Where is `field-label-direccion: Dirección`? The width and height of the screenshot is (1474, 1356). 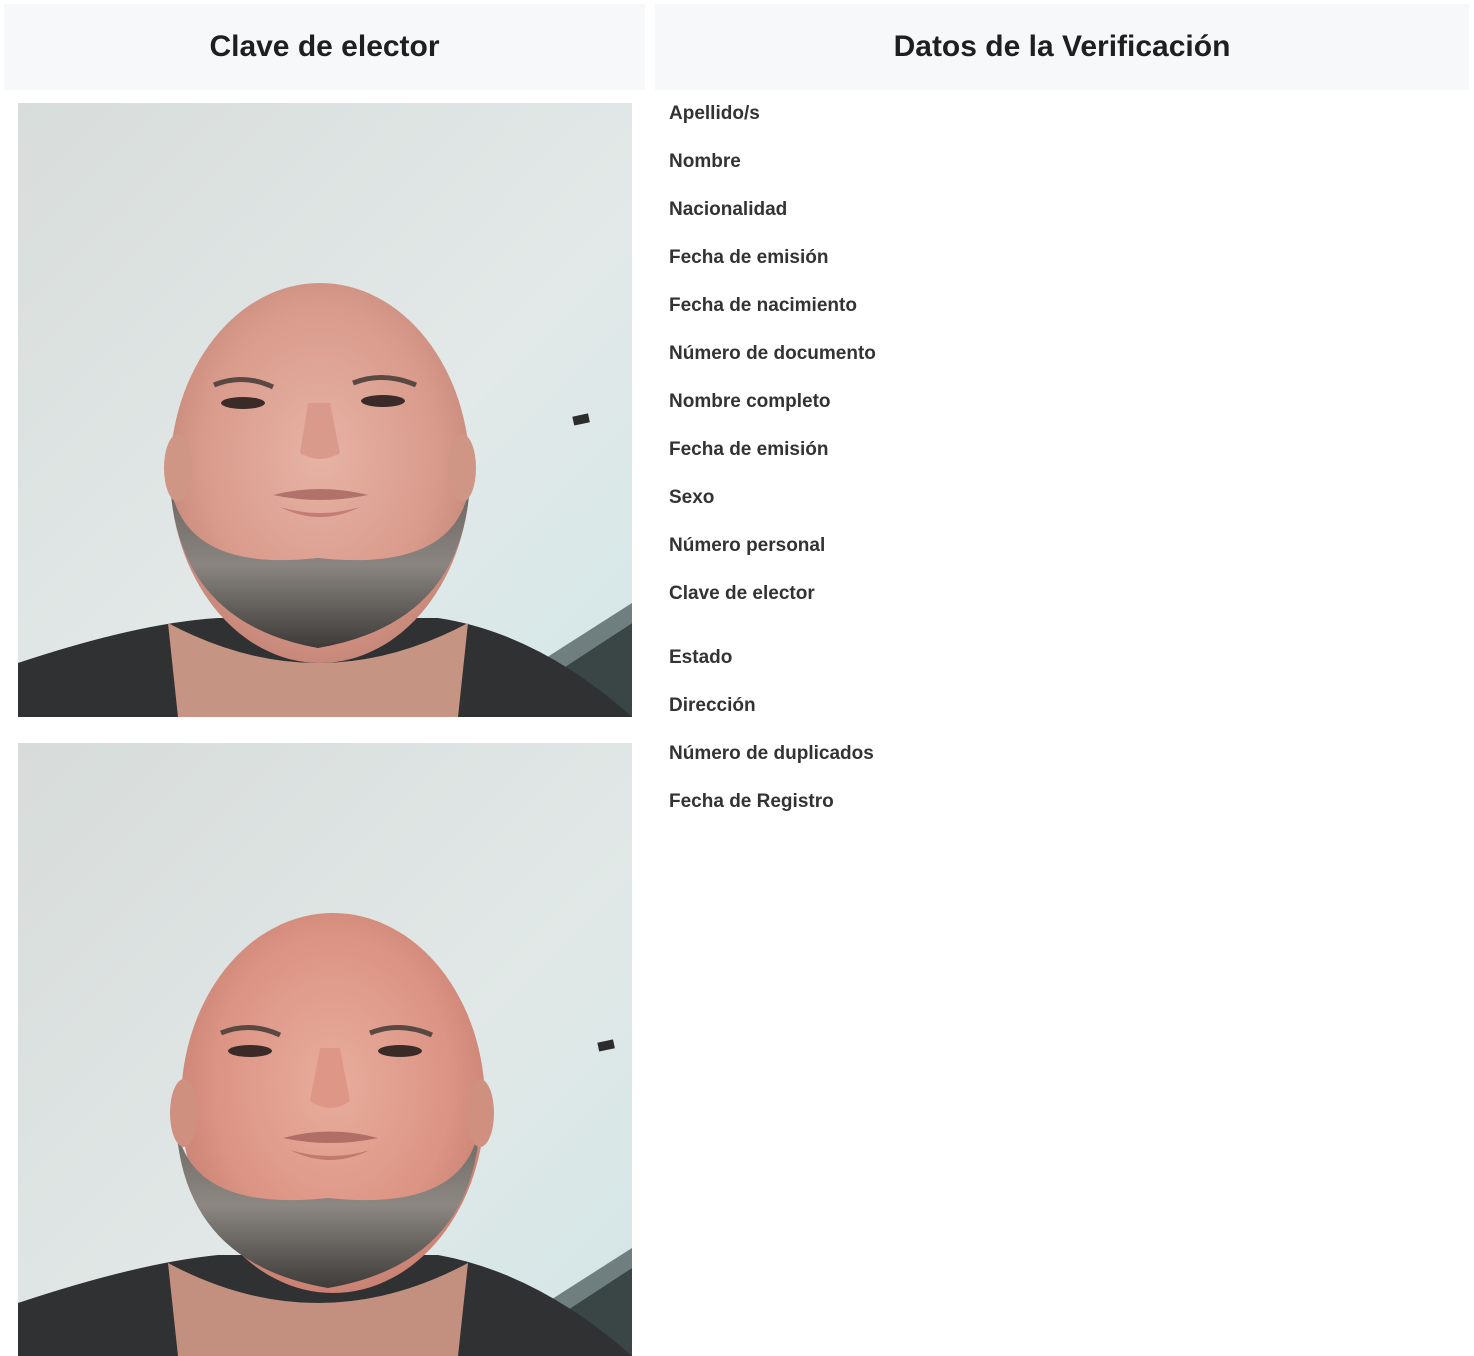 field-label-direccion: Dirección is located at coordinates (712, 705).